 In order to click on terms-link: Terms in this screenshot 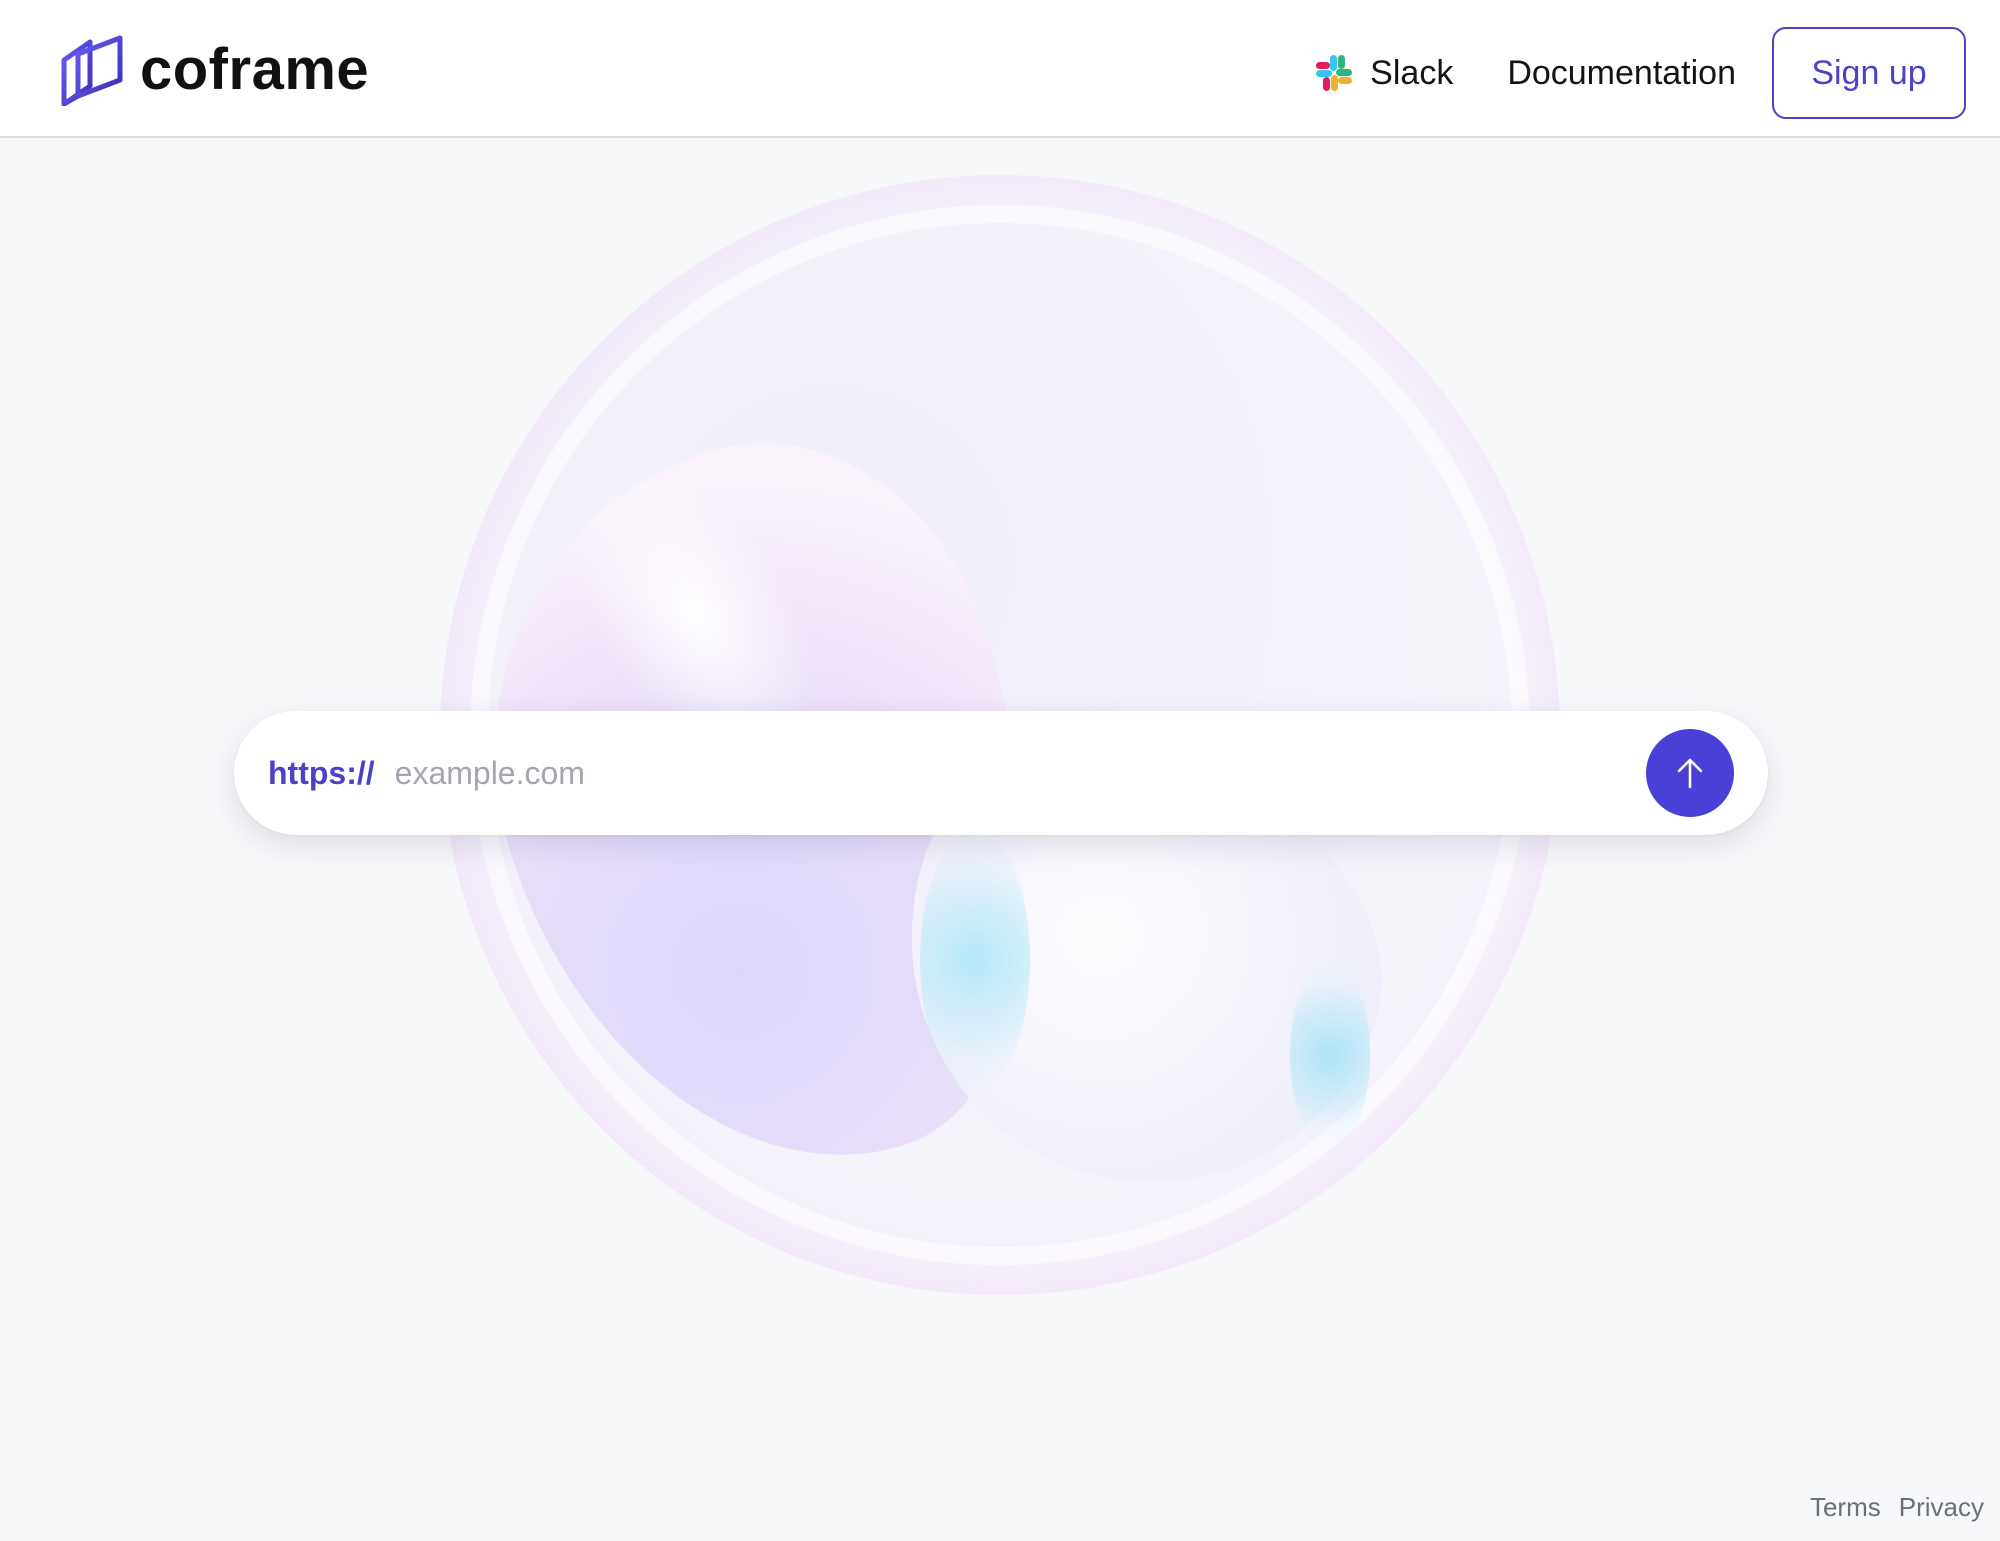, I will do `click(1845, 1507)`.